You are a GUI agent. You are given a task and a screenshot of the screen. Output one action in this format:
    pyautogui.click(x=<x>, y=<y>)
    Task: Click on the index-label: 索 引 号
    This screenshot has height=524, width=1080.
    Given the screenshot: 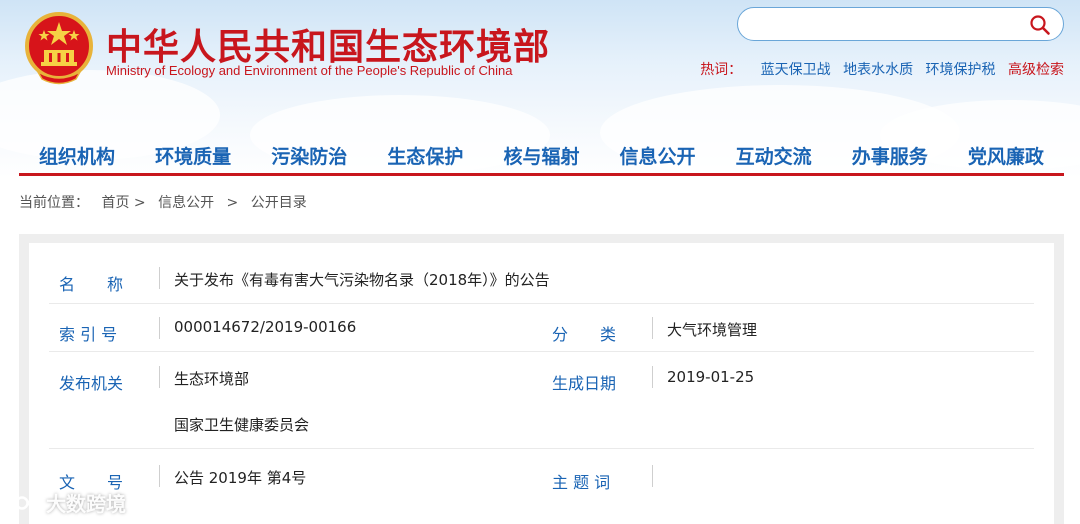 What is the action you would take?
    pyautogui.click(x=88, y=334)
    